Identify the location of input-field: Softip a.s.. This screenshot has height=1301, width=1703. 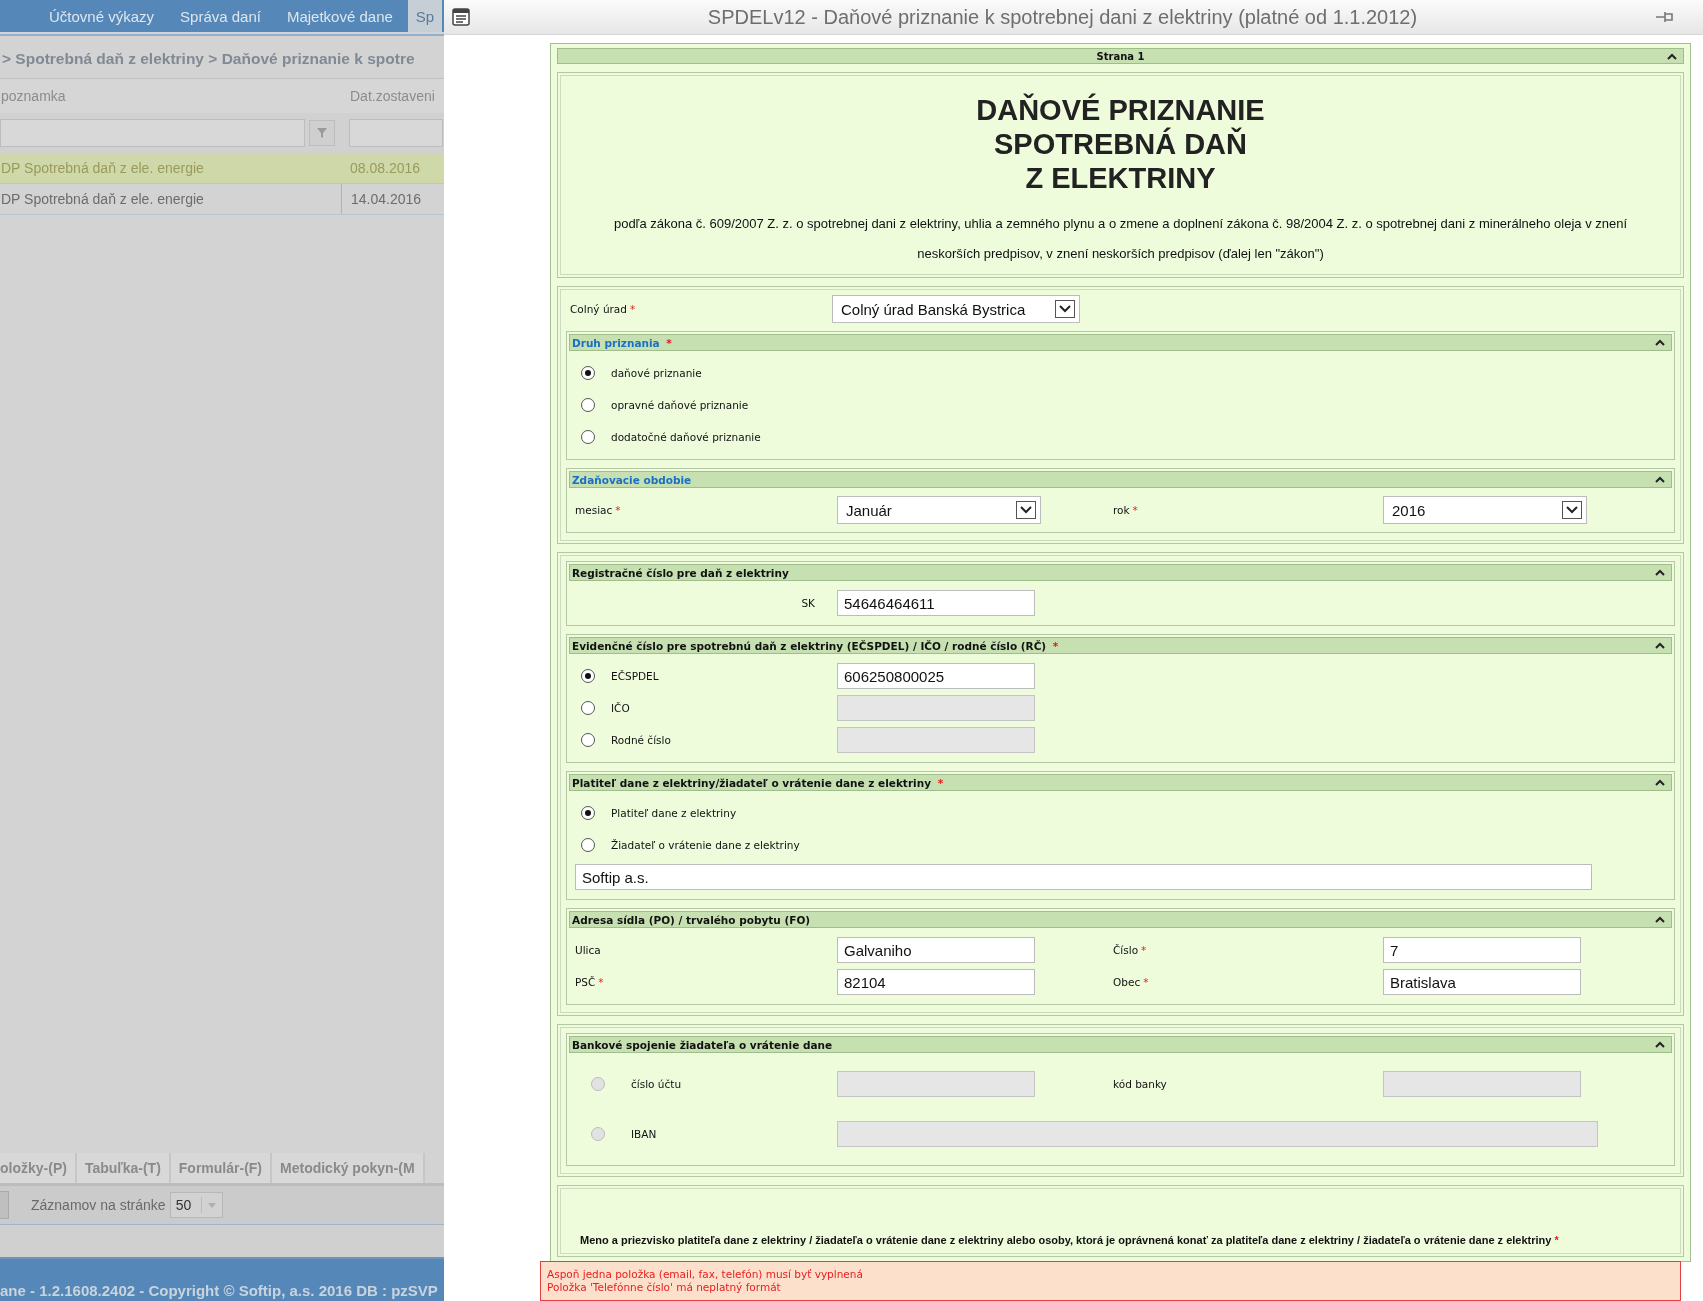
(1083, 877).